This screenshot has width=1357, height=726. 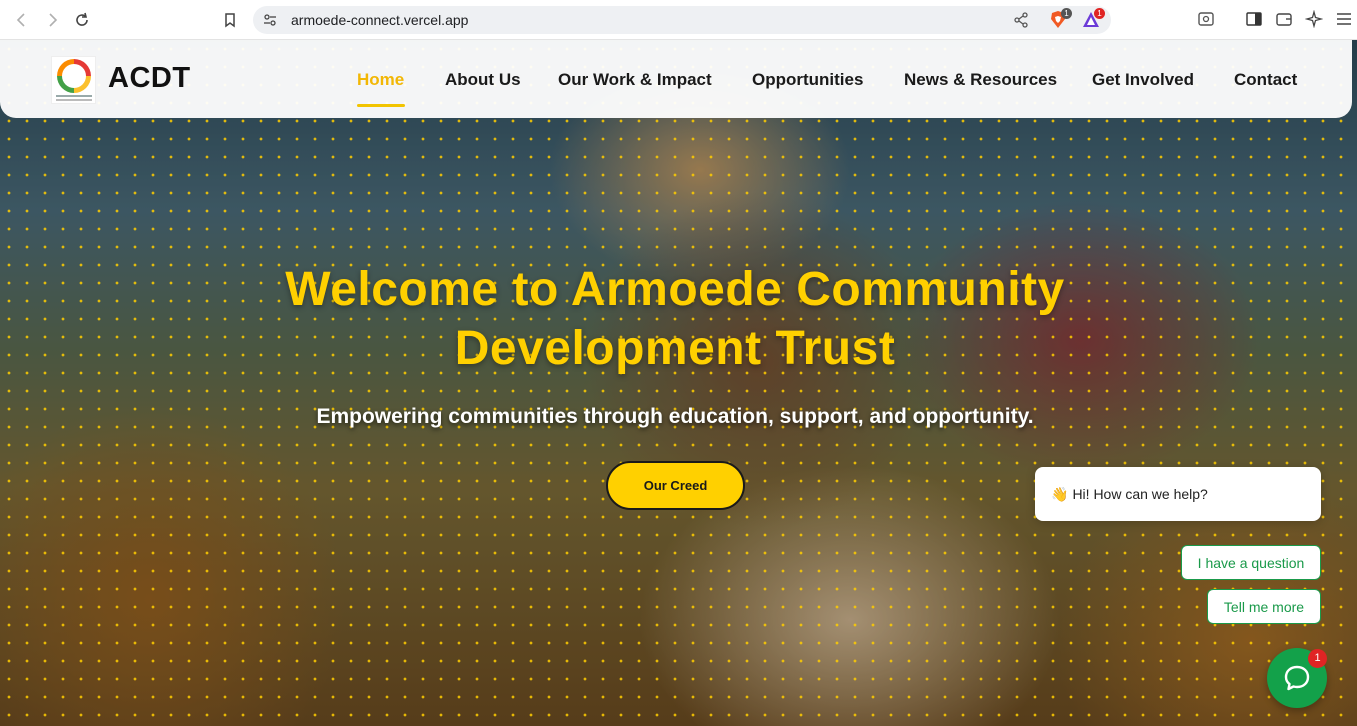 I want to click on sidebar-icon, so click(x=1254, y=19).